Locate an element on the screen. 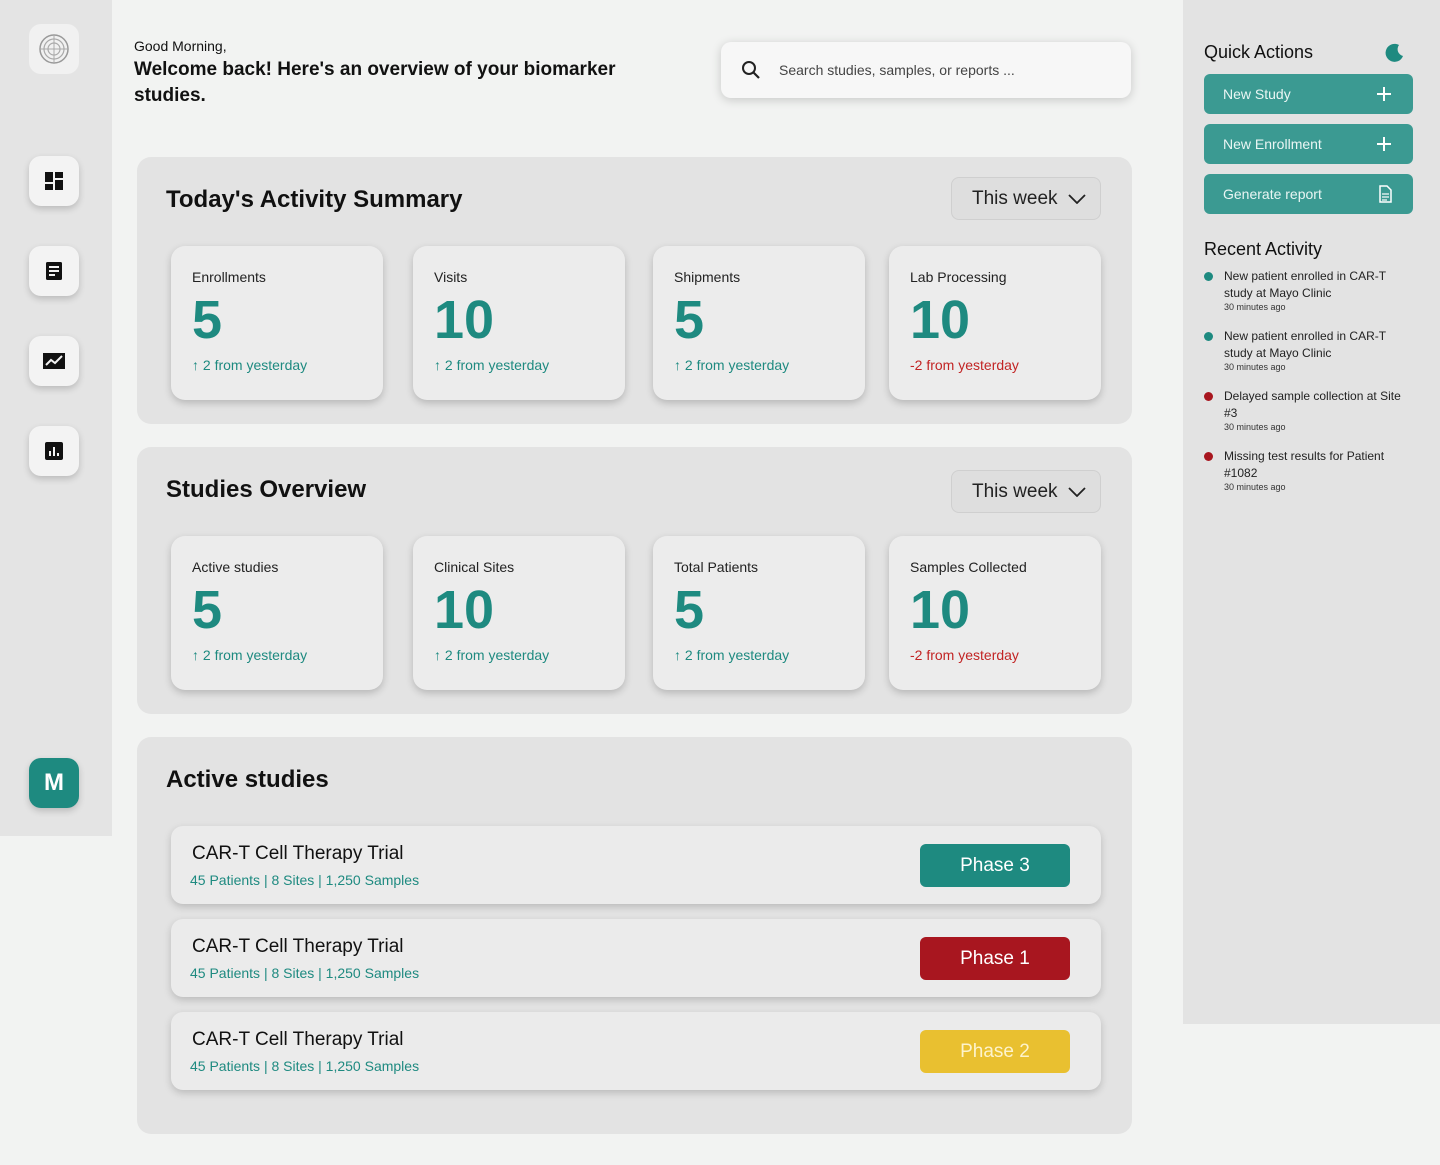  app-logo is located at coordinates (54, 49).